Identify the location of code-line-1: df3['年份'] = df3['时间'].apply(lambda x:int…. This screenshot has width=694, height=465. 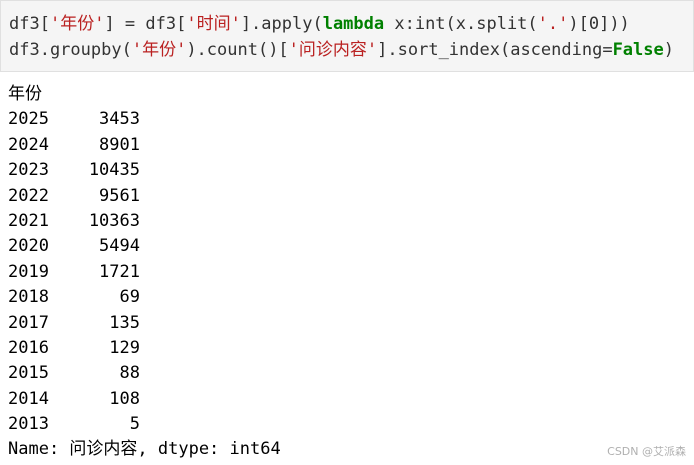
(351, 24).